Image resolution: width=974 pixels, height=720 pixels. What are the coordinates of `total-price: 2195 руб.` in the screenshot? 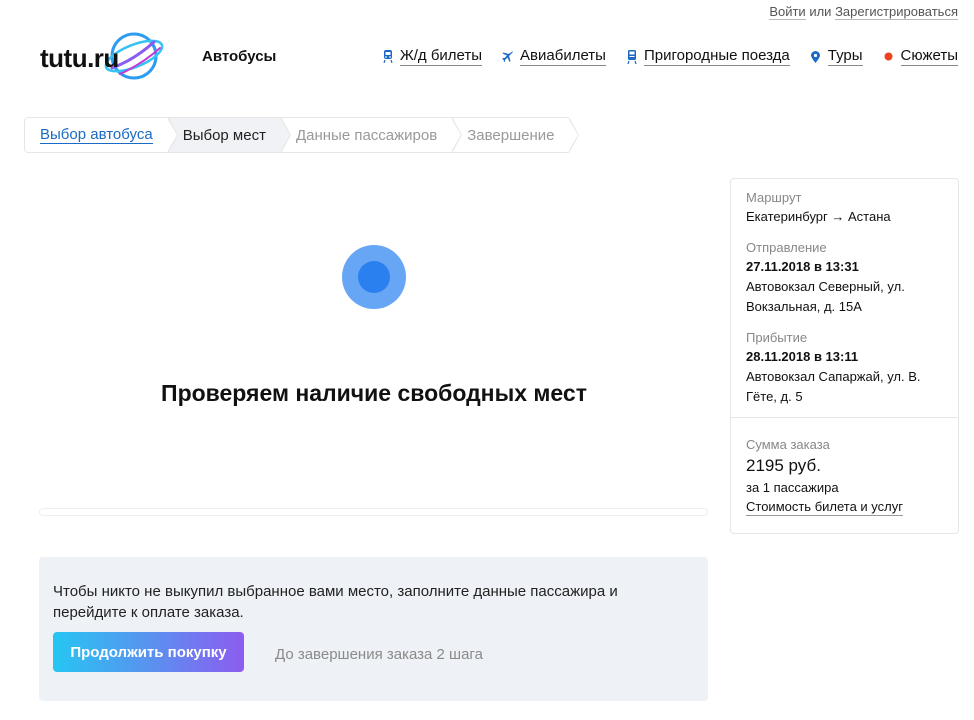 It's located at (783, 465).